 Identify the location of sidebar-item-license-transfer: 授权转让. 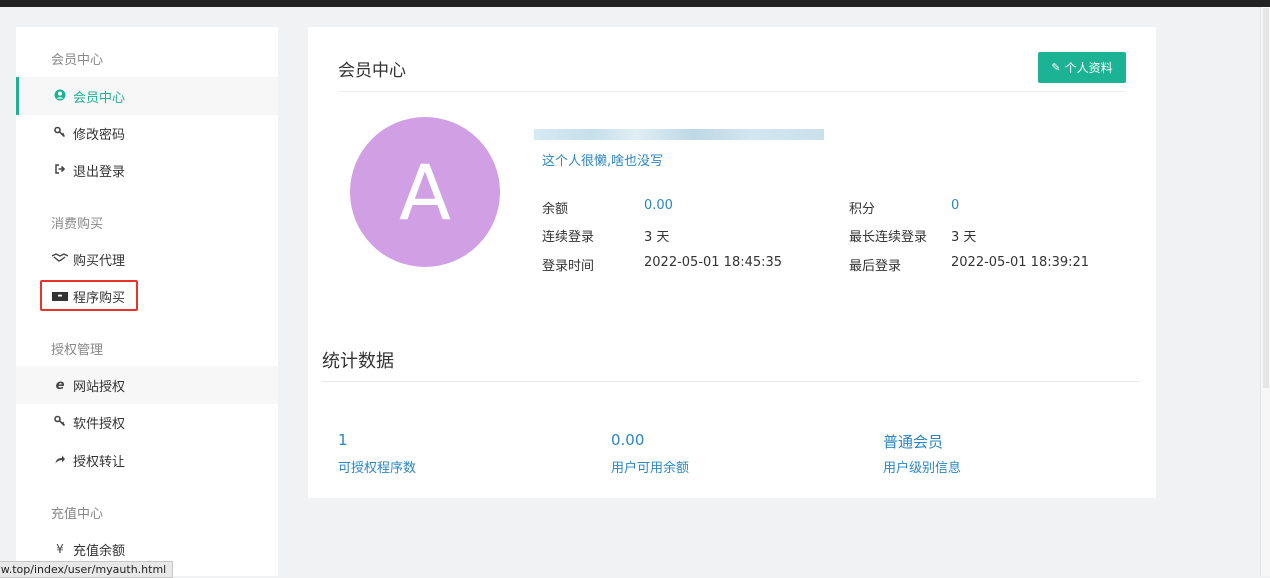
(147, 460).